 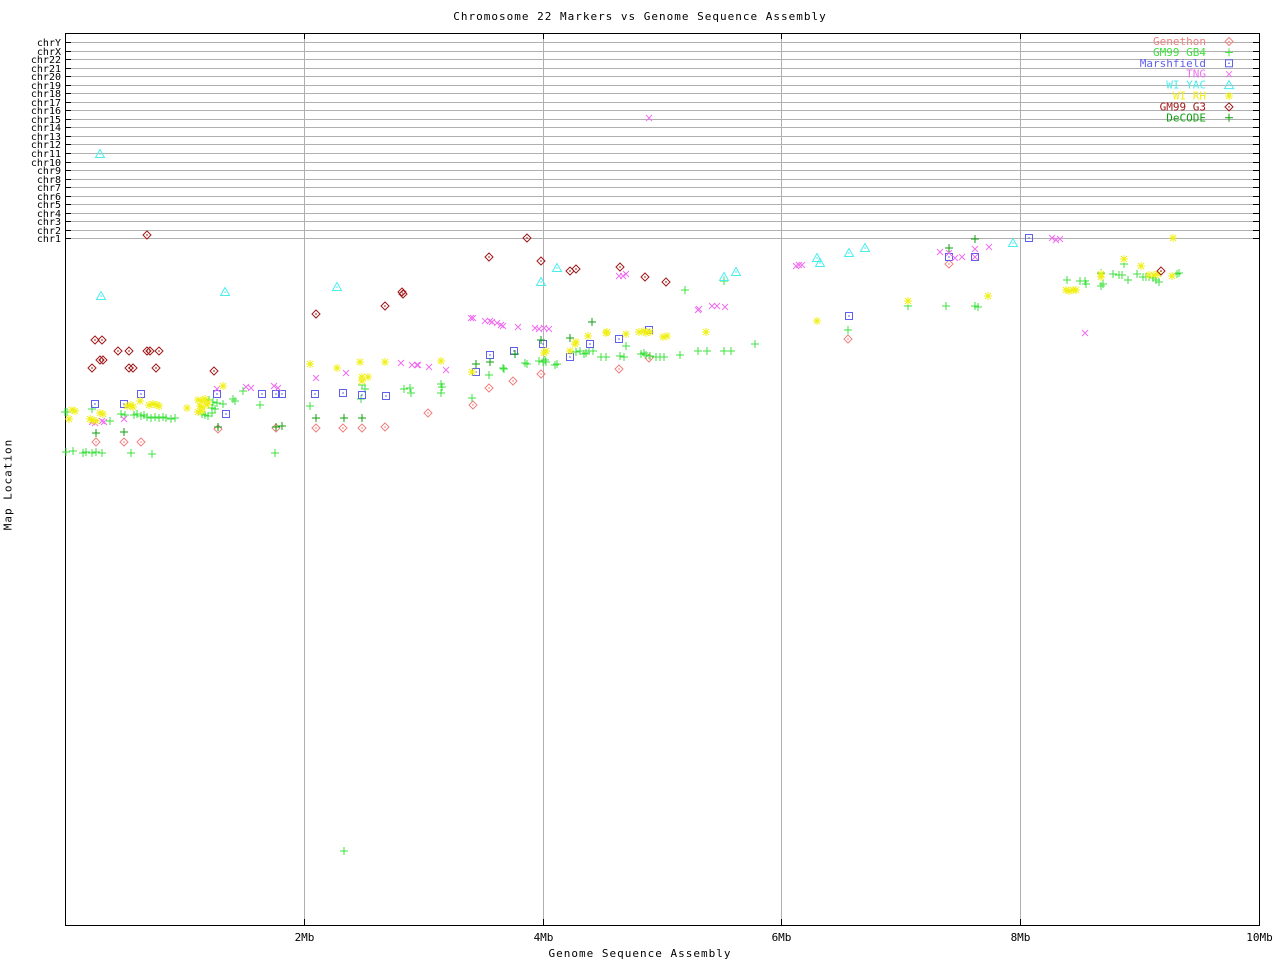 What do you see at coordinates (1021, 937) in the screenshot?
I see `x-tick-label-8Mb: 8Mb` at bounding box center [1021, 937].